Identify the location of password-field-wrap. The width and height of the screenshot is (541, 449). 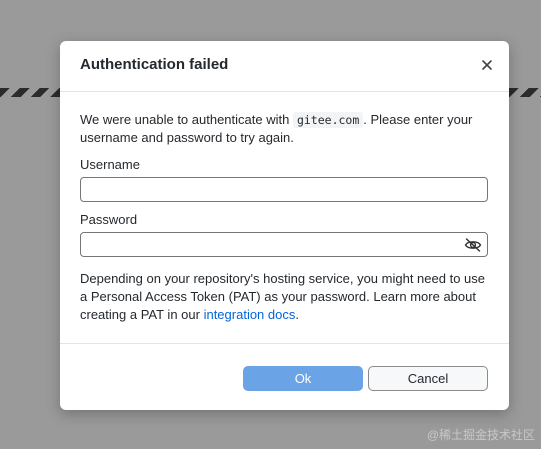
(284, 244).